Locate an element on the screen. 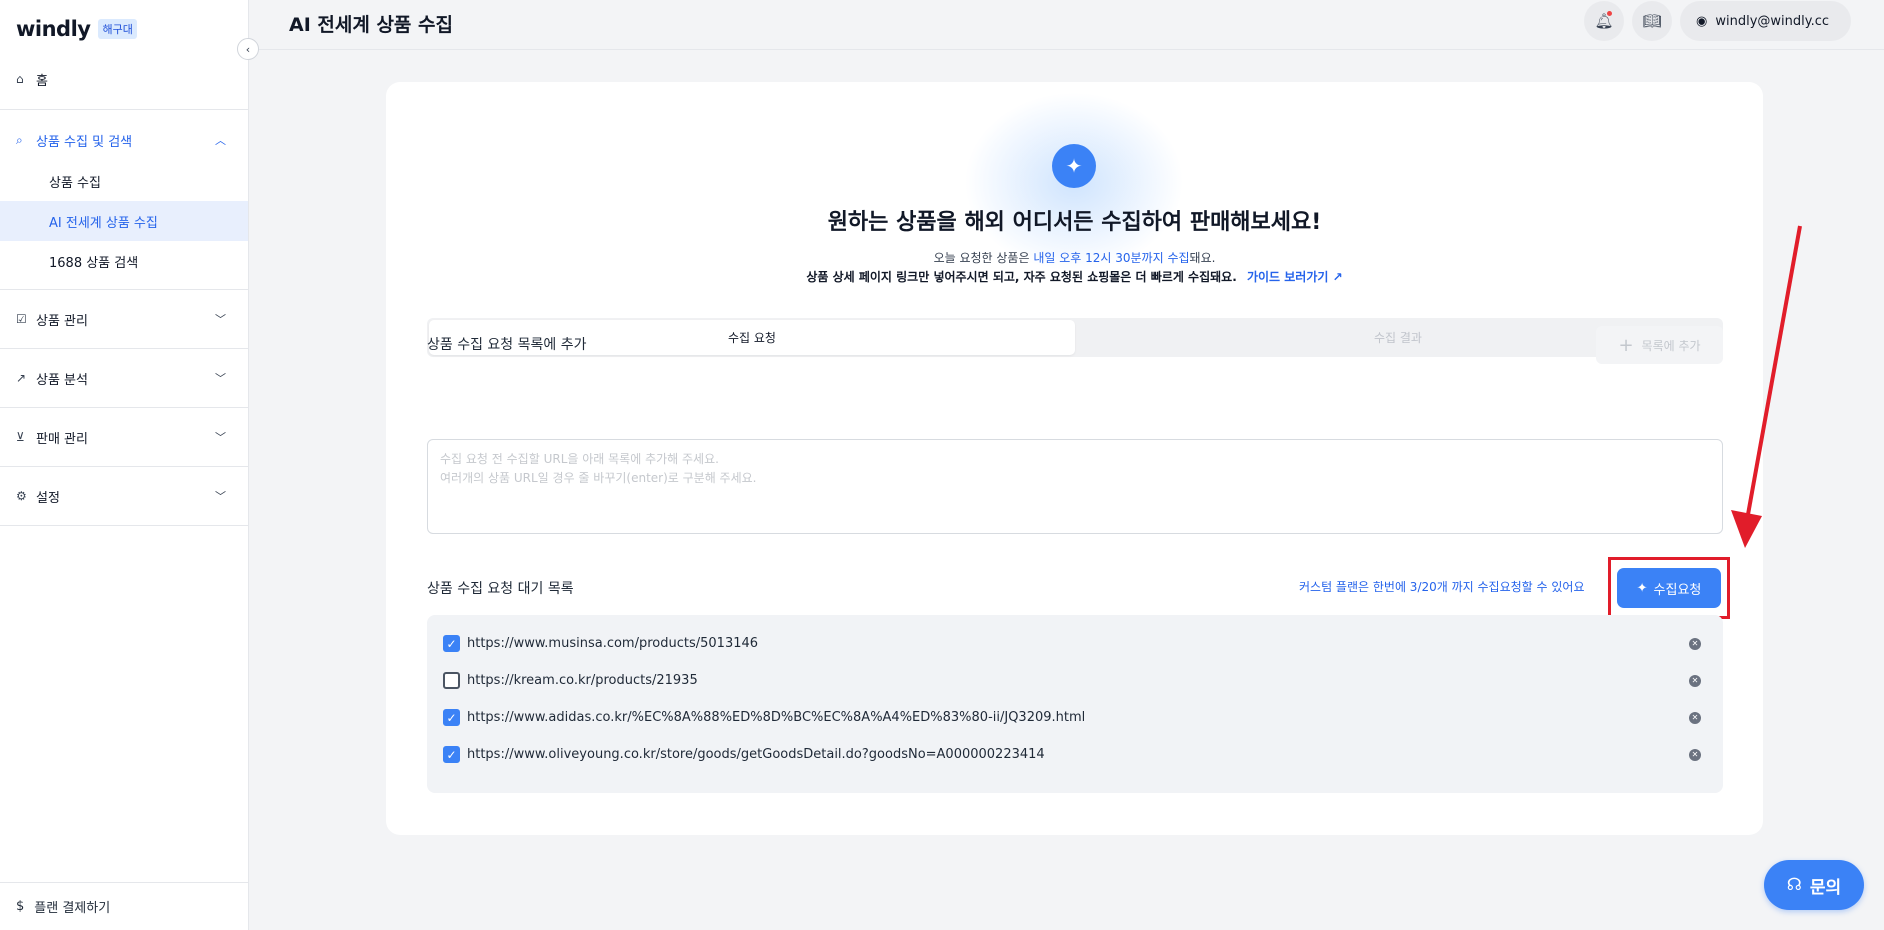 The image size is (1884, 930). hero-line1-highlight: 내일 오후 12시 30분까지 수집 is located at coordinates (1111, 258).